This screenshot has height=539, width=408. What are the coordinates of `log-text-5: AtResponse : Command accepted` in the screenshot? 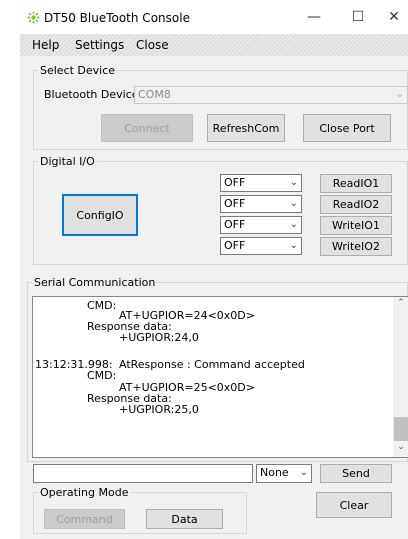 It's located at (212, 364).